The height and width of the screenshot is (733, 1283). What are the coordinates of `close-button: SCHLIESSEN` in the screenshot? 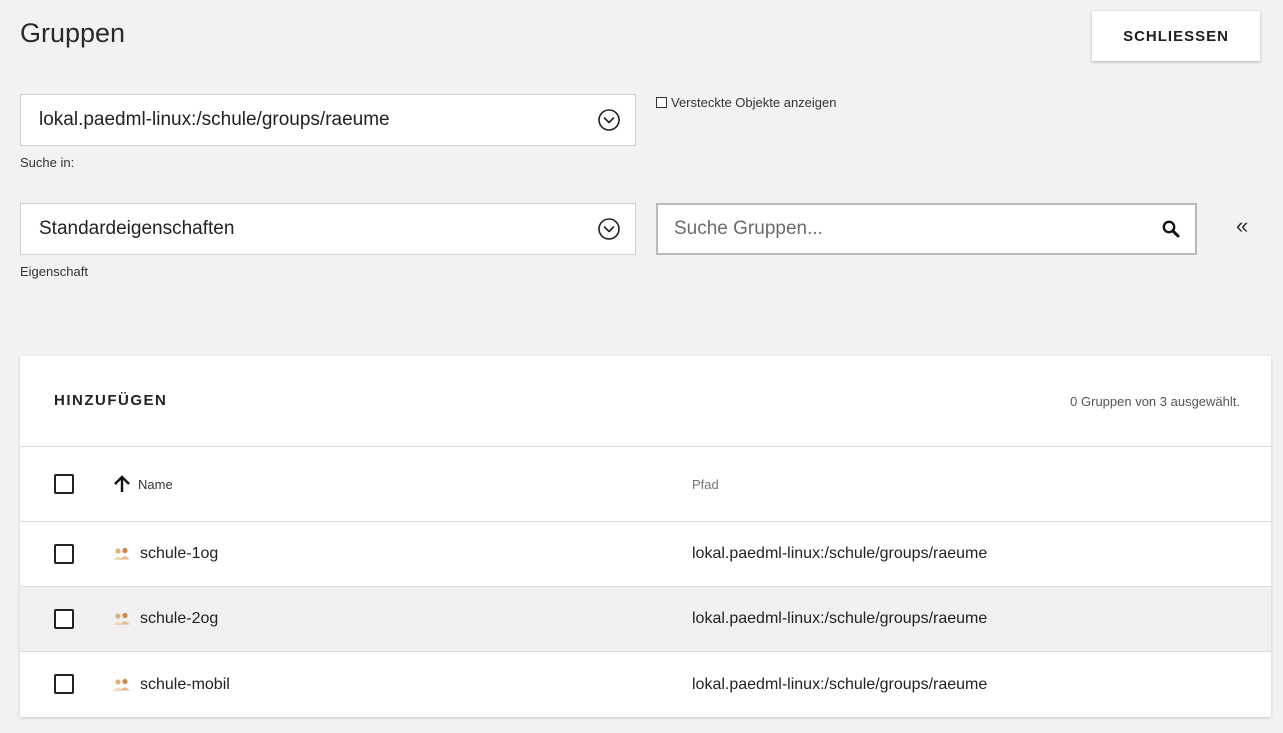 It's located at (1176, 36).